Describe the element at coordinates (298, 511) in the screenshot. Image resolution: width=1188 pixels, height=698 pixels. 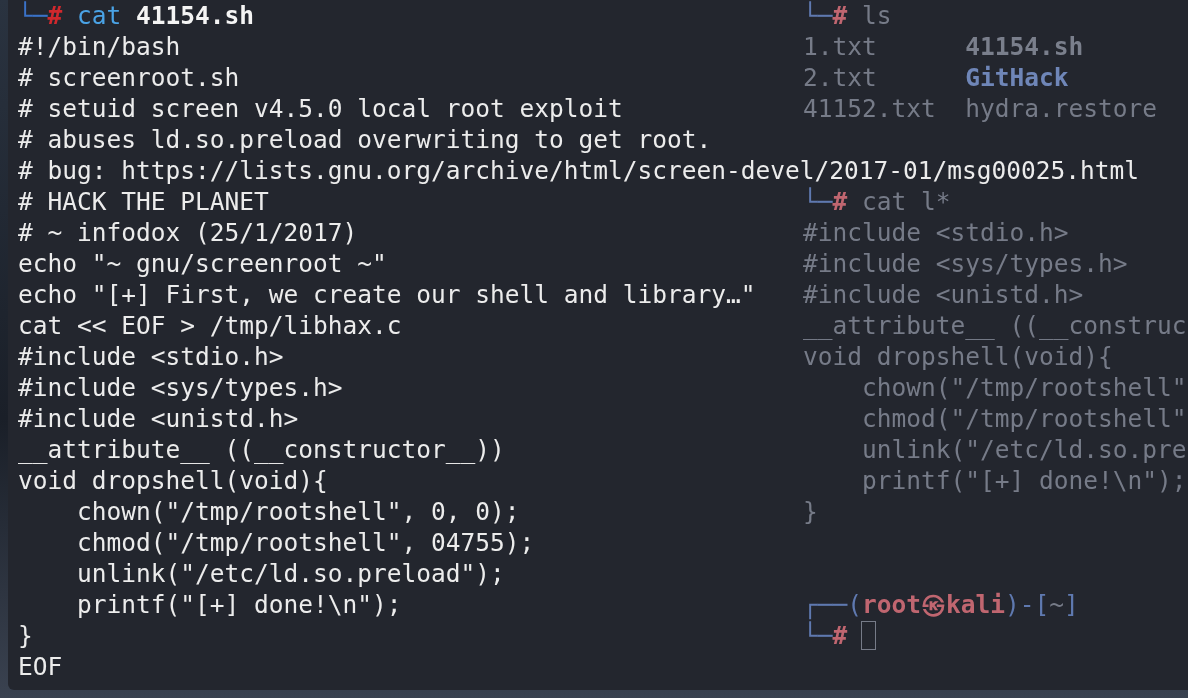
I see `code-line: chown("/tmp/rootshell", 0, 0);` at that location.